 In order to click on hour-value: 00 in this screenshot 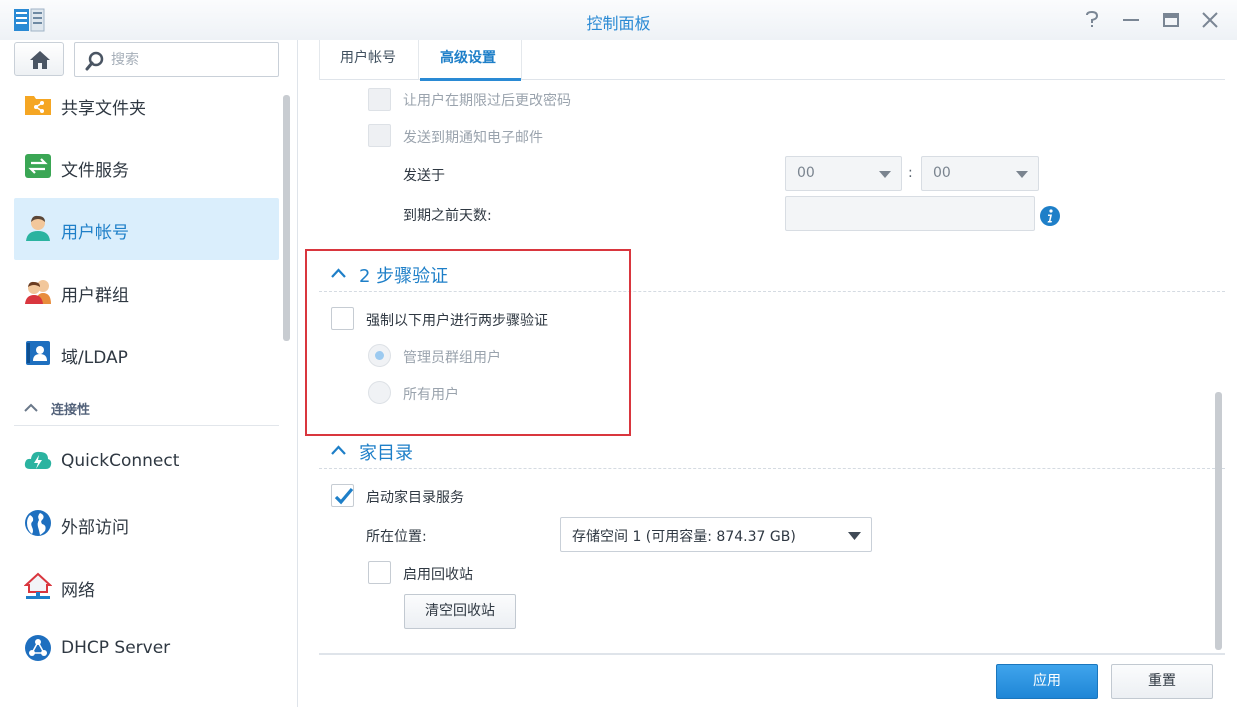, I will do `click(806, 173)`.